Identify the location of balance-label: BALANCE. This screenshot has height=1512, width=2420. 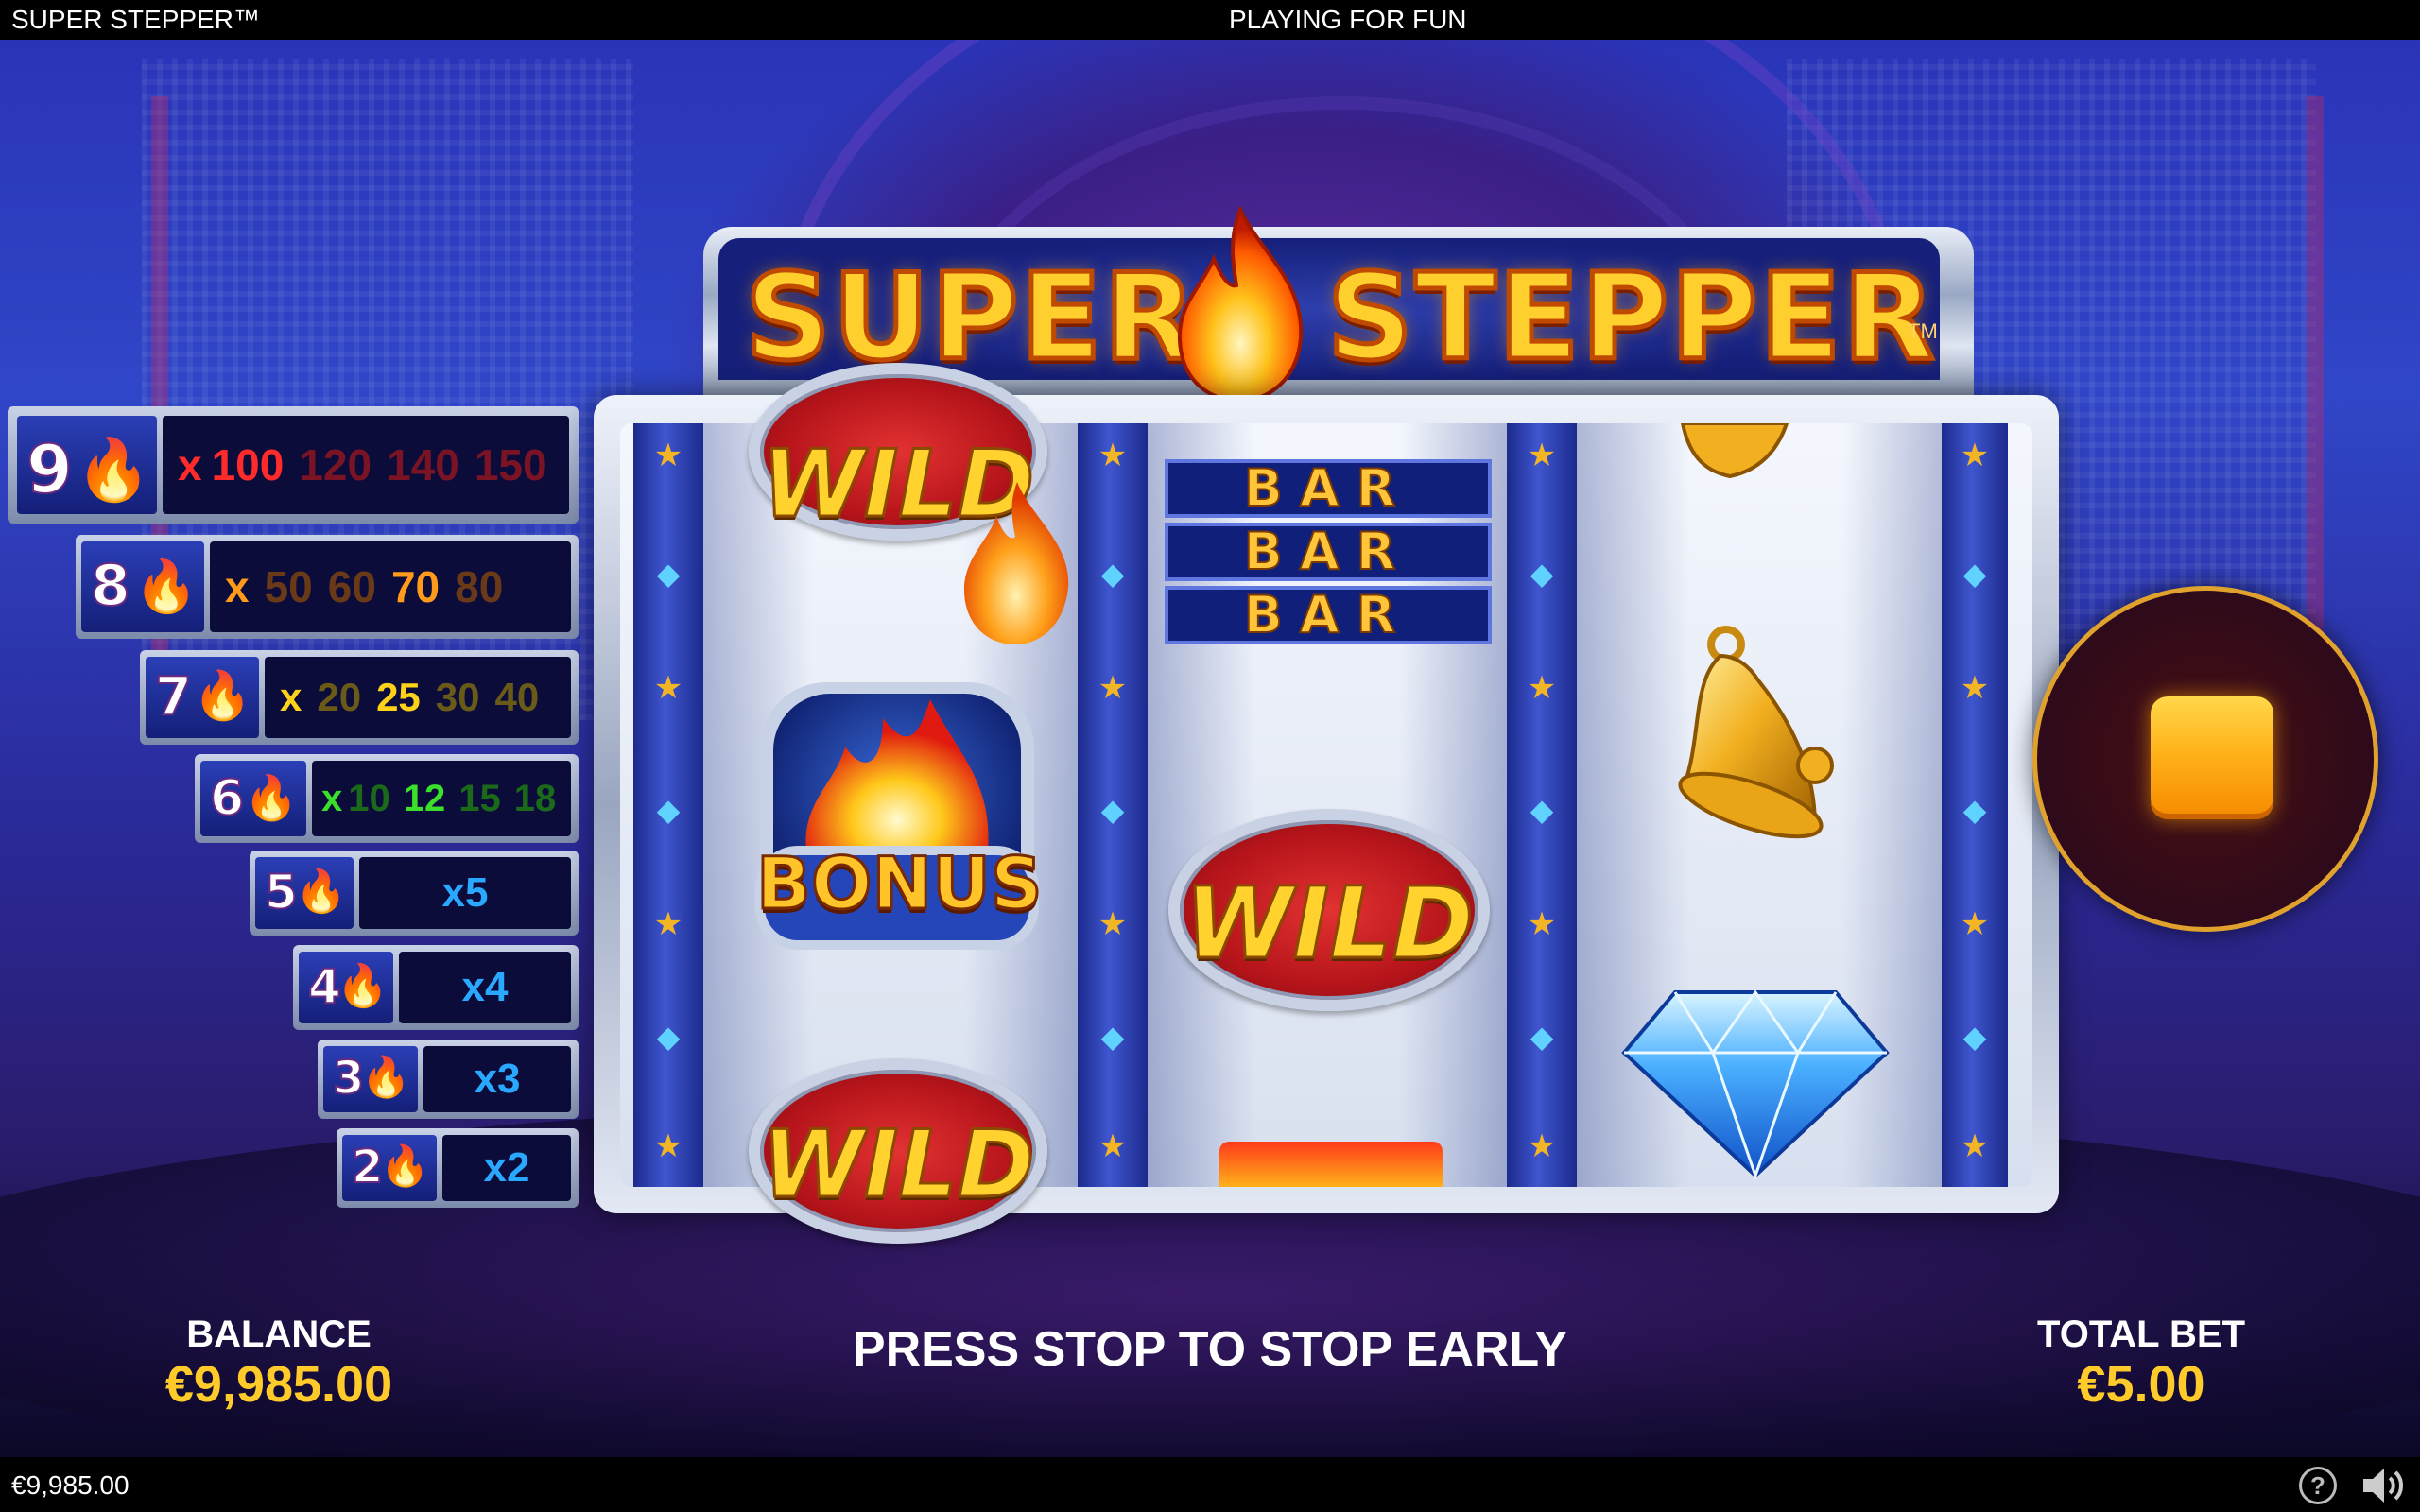
(279, 1334).